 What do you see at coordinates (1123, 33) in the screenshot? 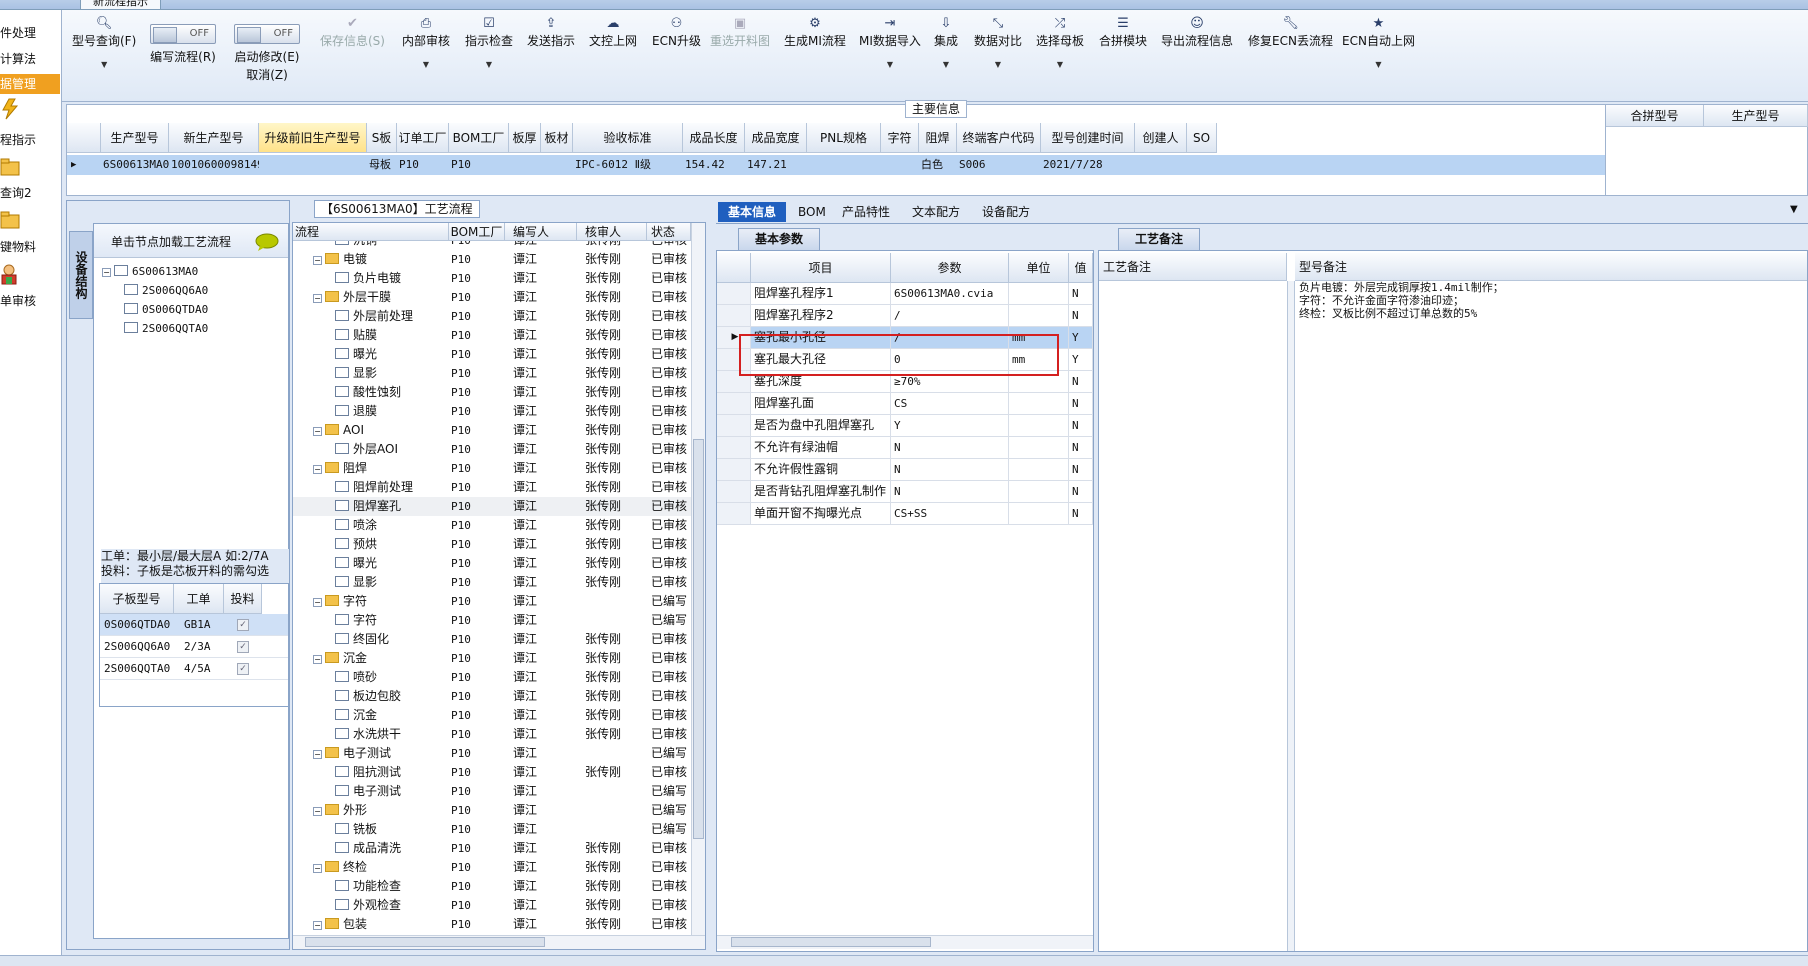
I see `merge-module-button: ☰ 合拼模块` at bounding box center [1123, 33].